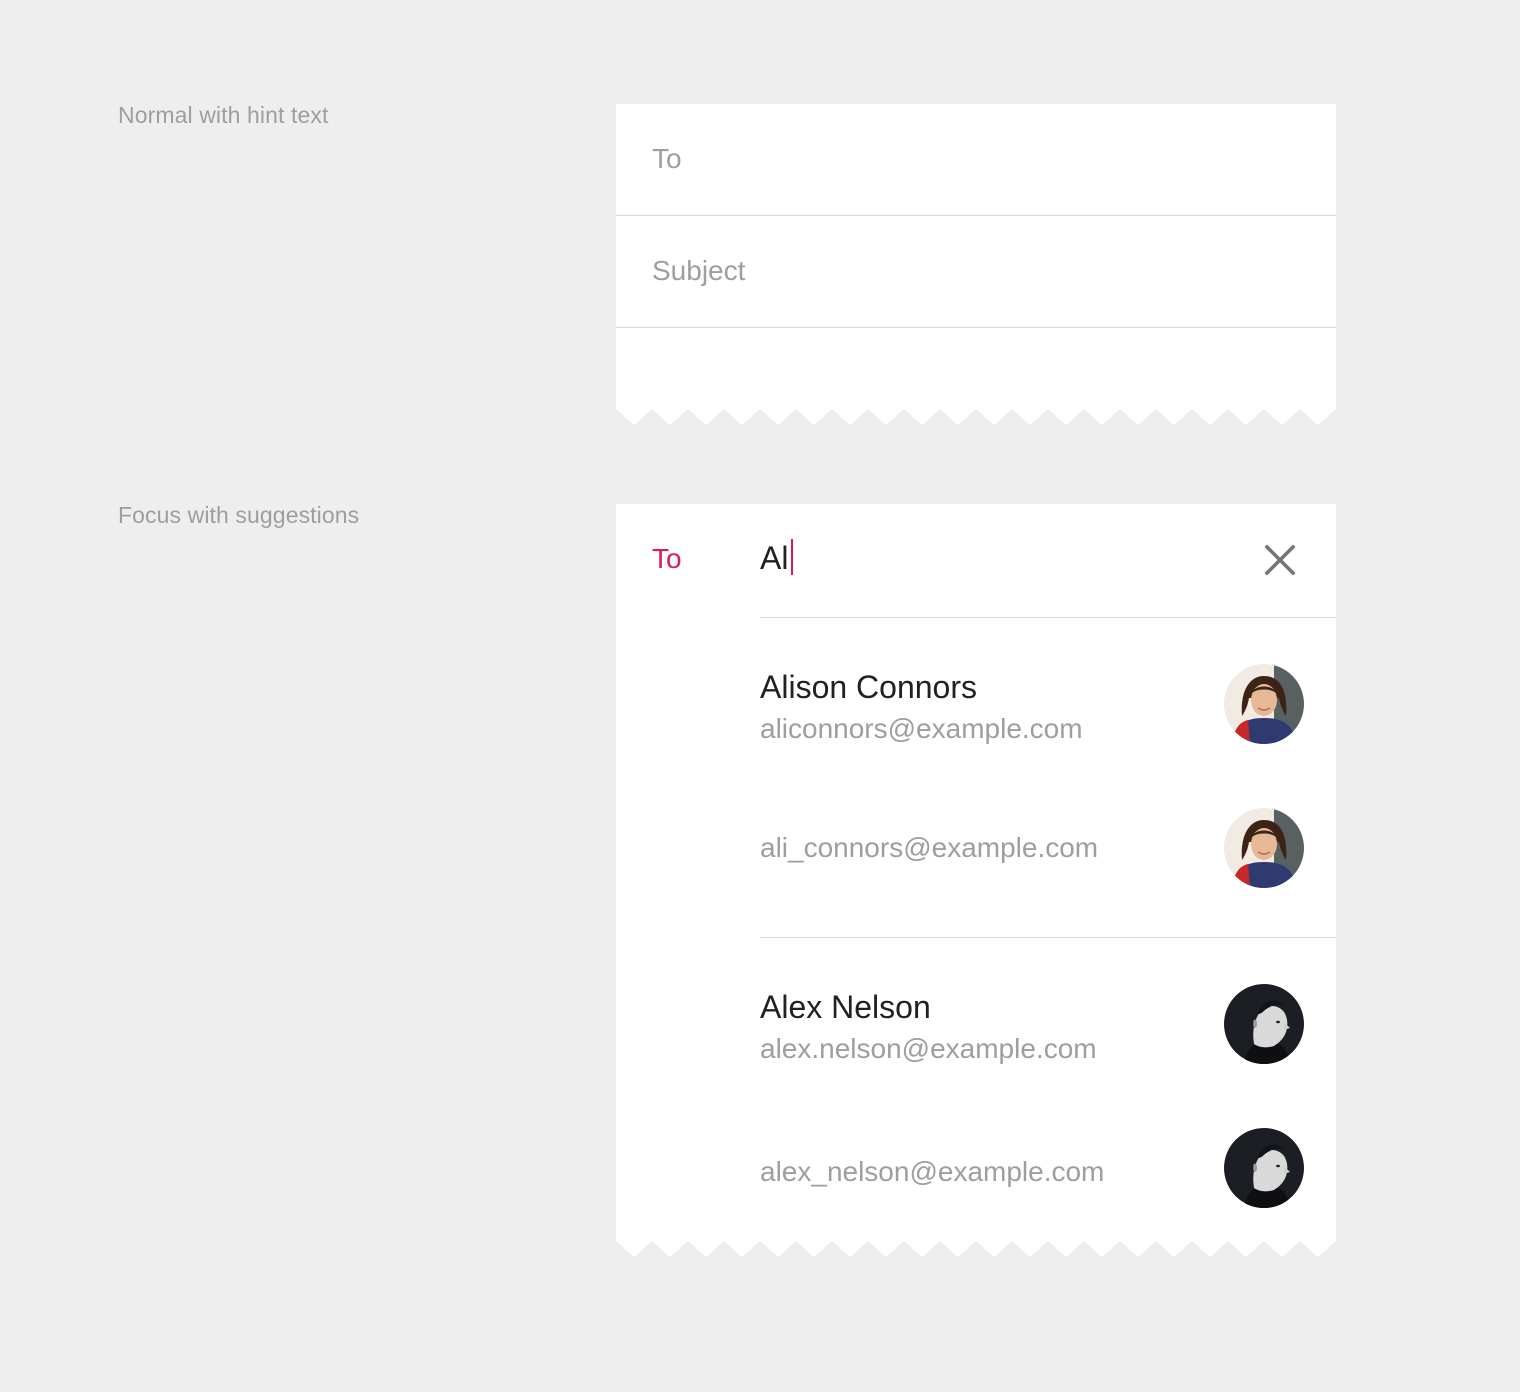  I want to click on suggestion-email: alex.nelson@example.com, so click(928, 1048).